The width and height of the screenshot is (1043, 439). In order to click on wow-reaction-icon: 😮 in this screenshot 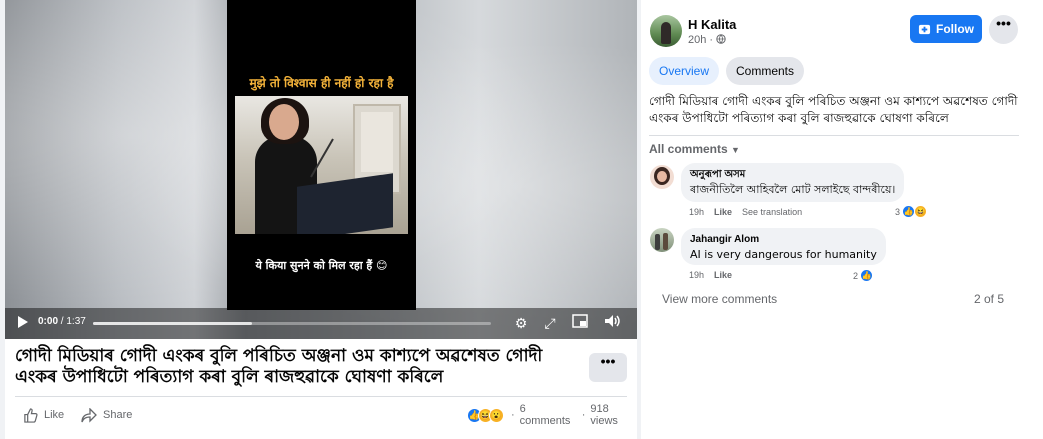, I will do `click(496, 415)`.